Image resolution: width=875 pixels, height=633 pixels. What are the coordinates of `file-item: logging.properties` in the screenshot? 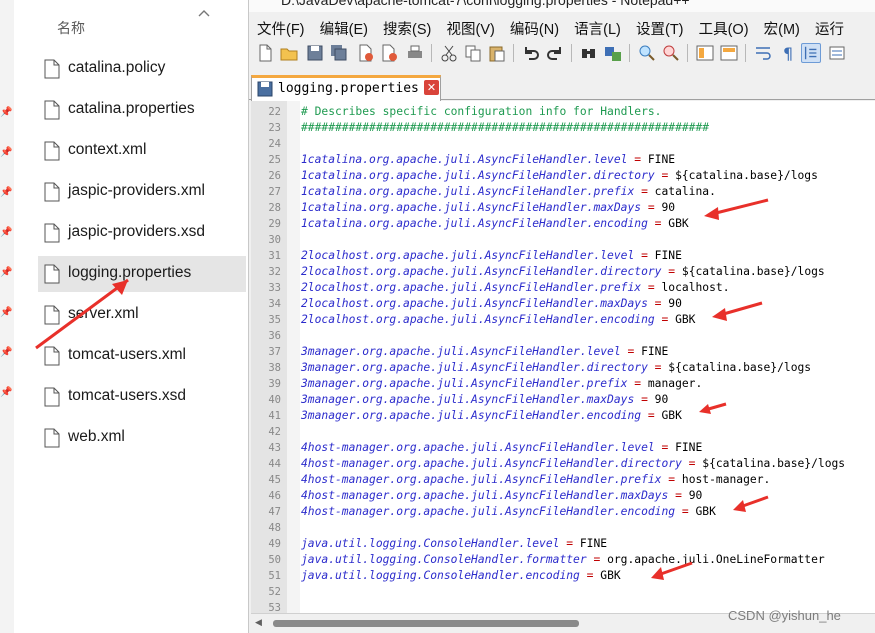 It's located at (142, 274).